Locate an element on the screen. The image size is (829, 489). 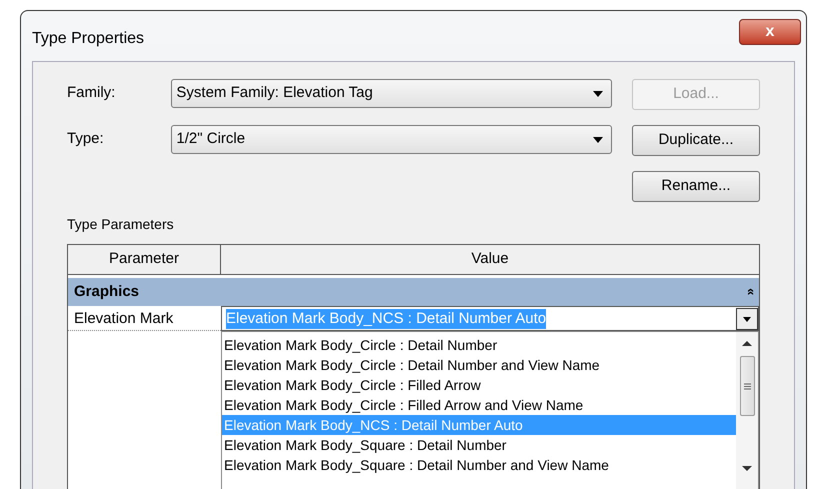
dropdown: 1/2" Circle is located at coordinates (391, 139).